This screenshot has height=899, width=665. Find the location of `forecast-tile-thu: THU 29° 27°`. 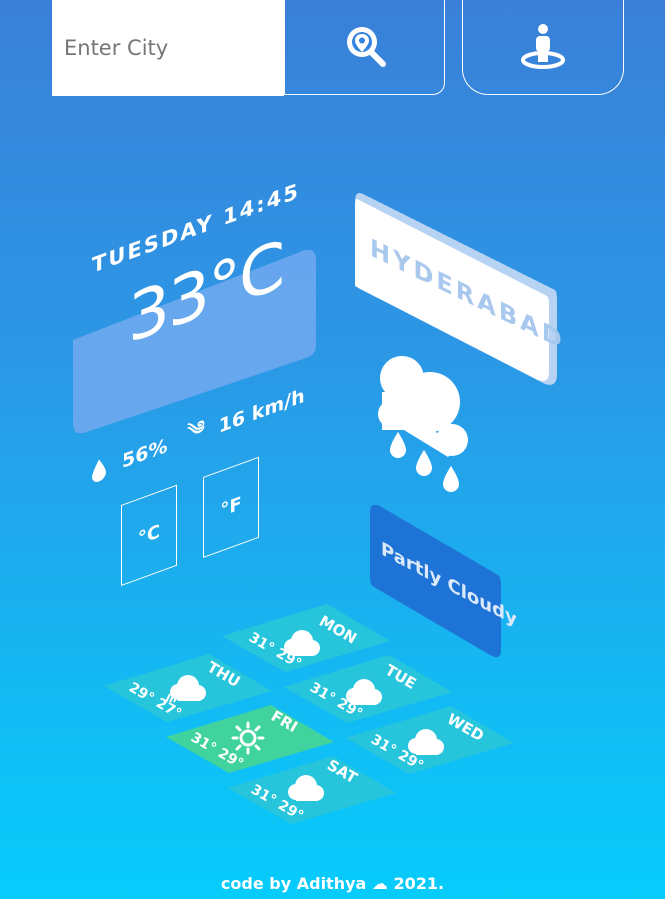

forecast-tile-thu: THU 29° 27° is located at coordinates (188, 688).